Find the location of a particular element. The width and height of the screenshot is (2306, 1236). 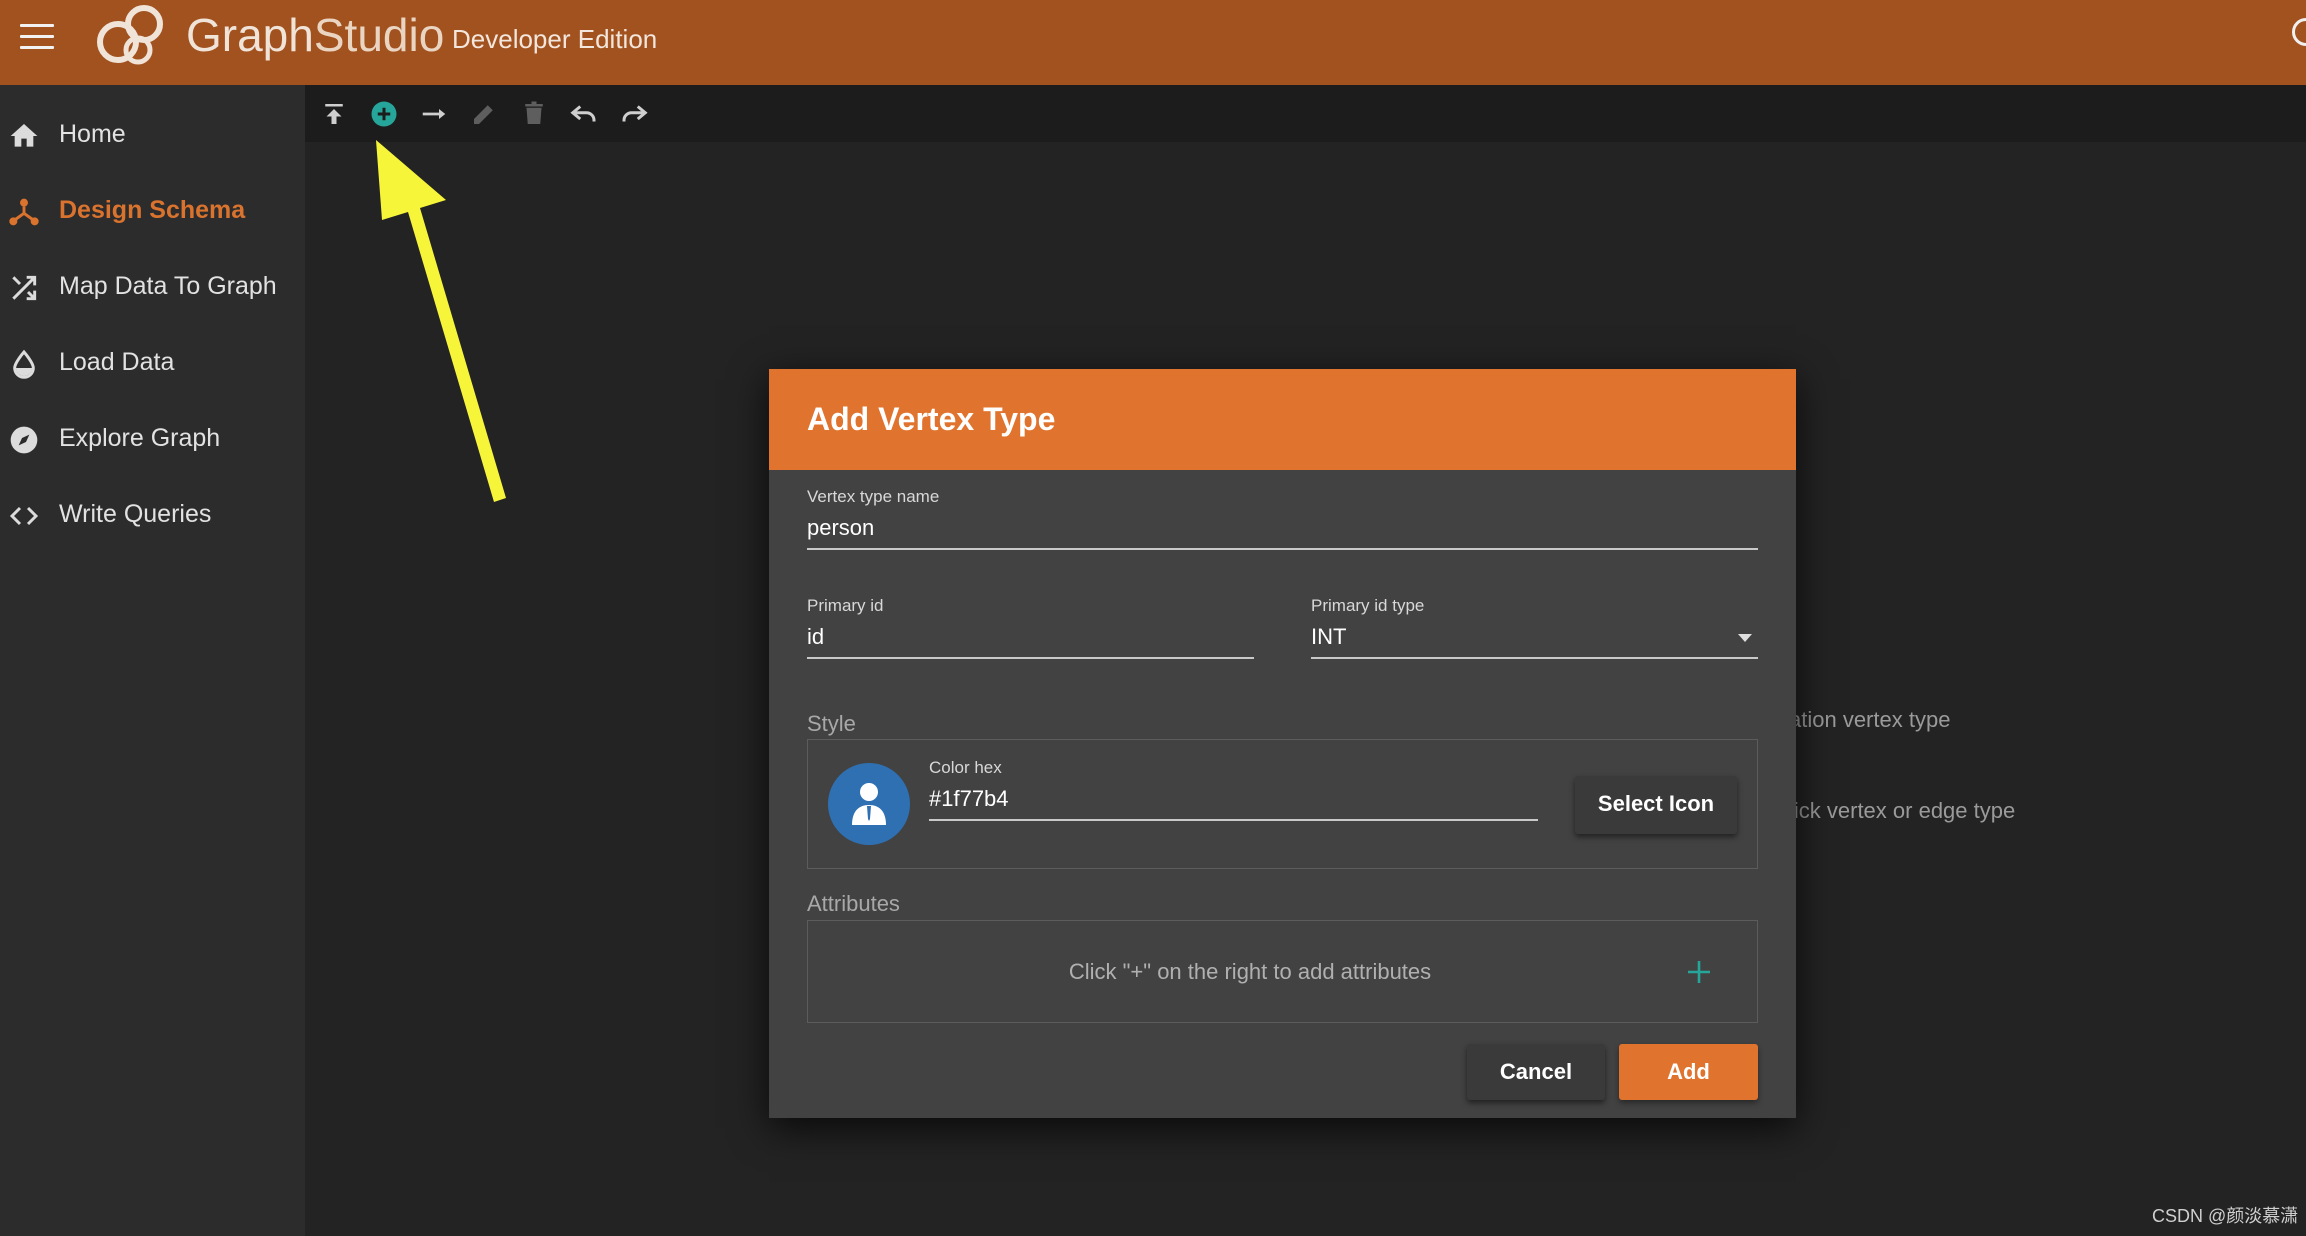

person-icon is located at coordinates (869, 804).